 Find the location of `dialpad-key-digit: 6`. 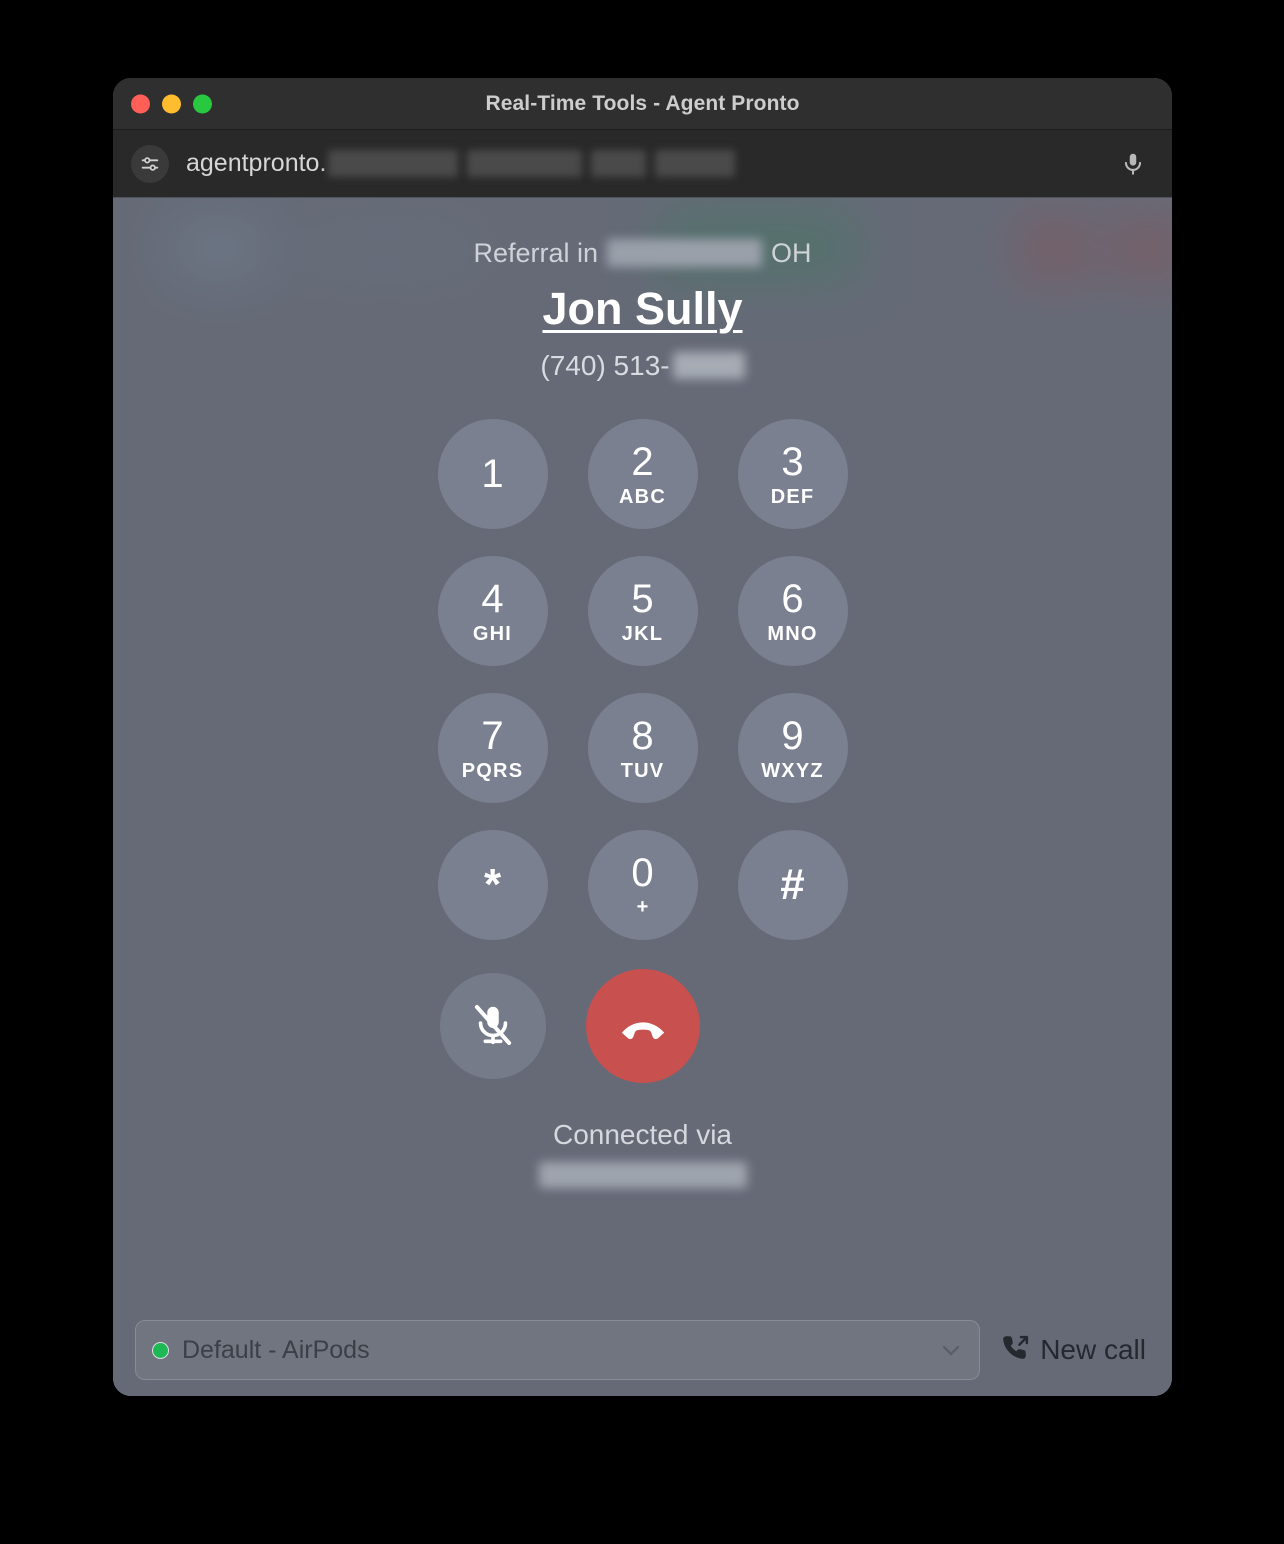

dialpad-key-digit: 6 is located at coordinates (792, 598).